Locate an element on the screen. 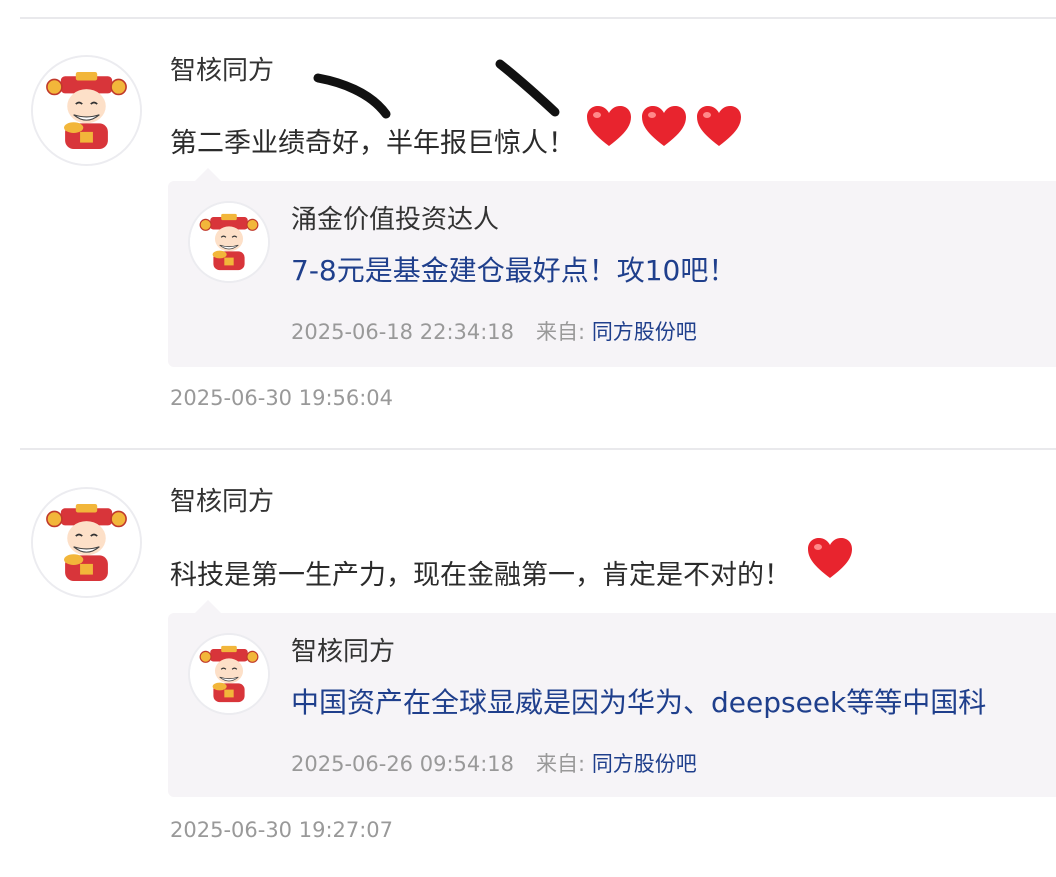  comment-time: 2025-06-30 19:56:04 is located at coordinates (282, 398).